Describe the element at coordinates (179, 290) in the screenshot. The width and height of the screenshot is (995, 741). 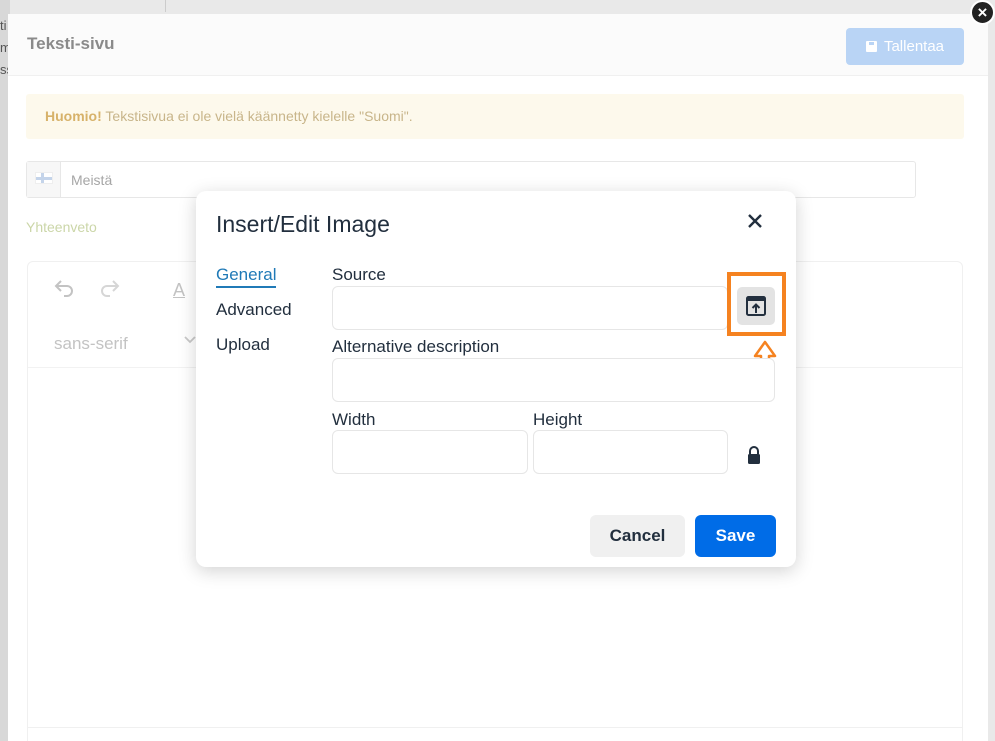
I see `text-color-icon: A` at that location.